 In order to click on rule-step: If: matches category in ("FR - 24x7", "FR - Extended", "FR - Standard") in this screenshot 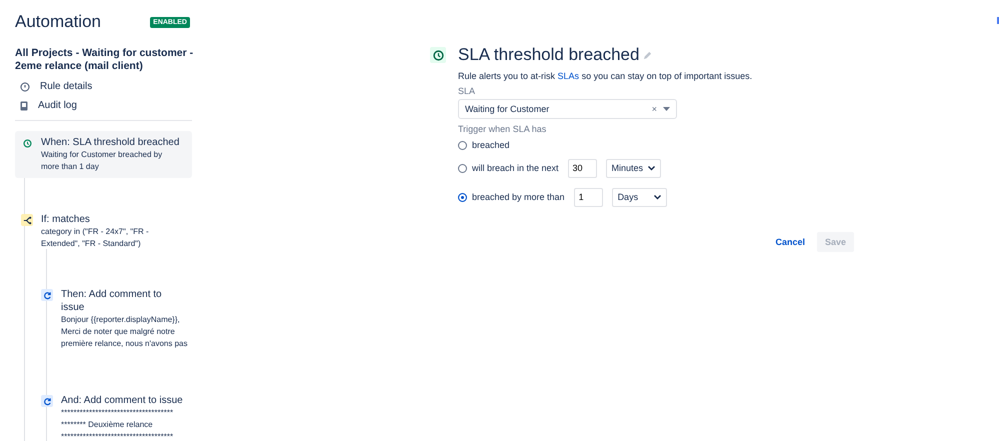, I will do `click(103, 231)`.